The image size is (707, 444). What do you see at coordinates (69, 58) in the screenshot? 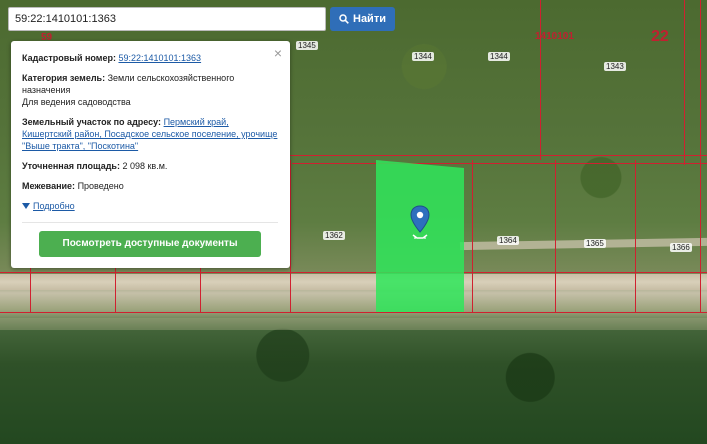
I see `cadastral-label: Кадастровый номер:` at bounding box center [69, 58].